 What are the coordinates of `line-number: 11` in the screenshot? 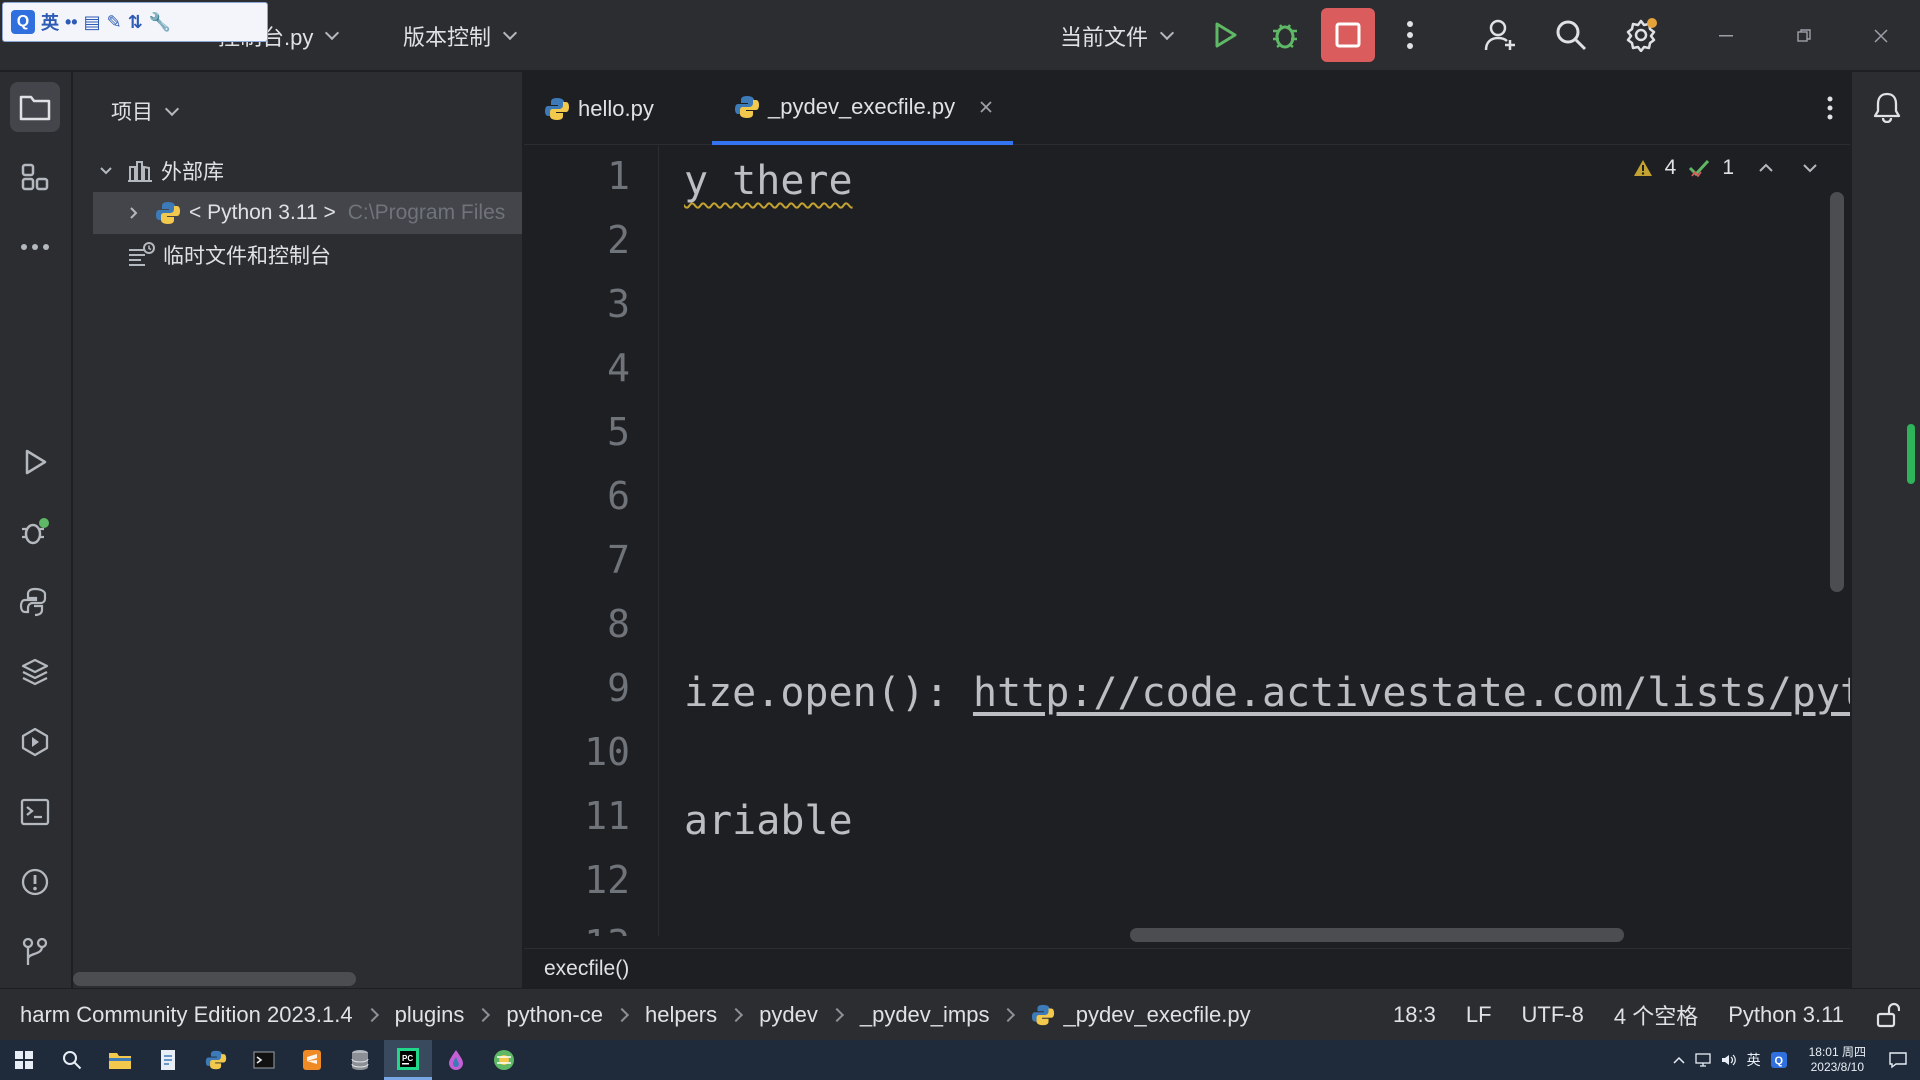 It's located at (607, 816).